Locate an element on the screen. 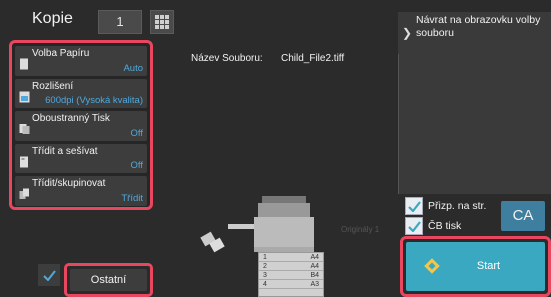 Image resolution: width=551 pixels, height=297 pixels. resolution-icon is located at coordinates (24, 96).